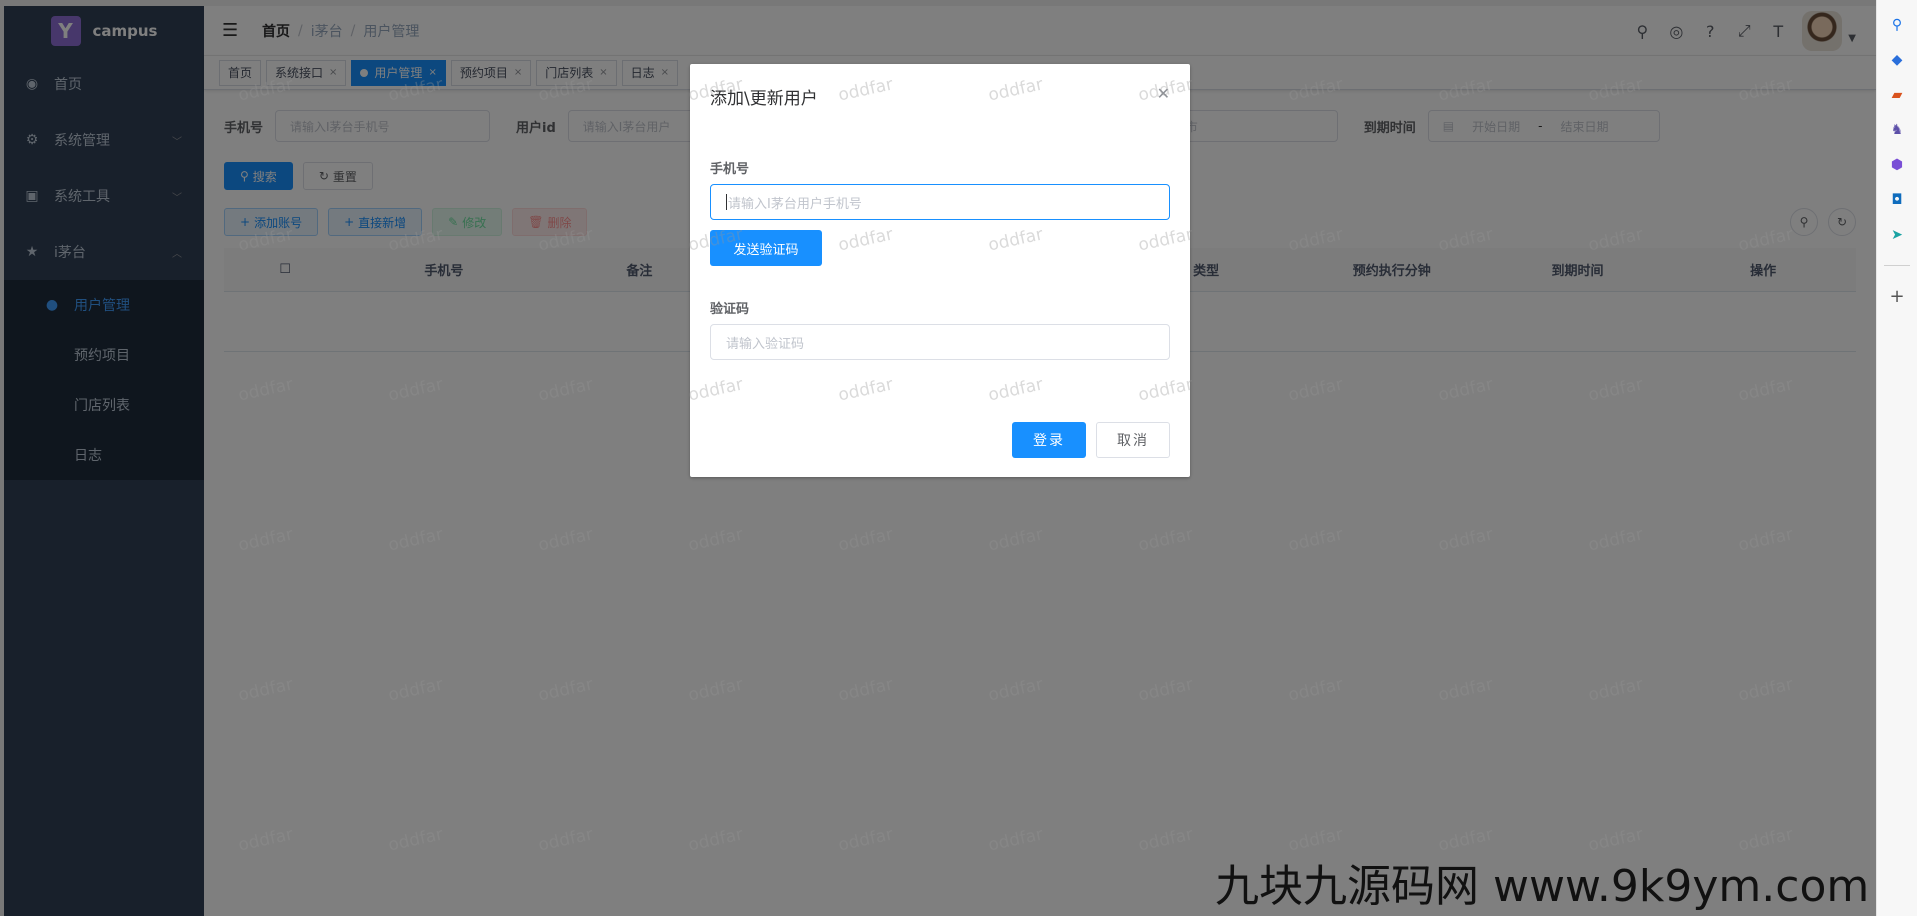 This screenshot has width=1917, height=916. Describe the element at coordinates (730, 309) in the screenshot. I see `code-label: 验证码` at that location.